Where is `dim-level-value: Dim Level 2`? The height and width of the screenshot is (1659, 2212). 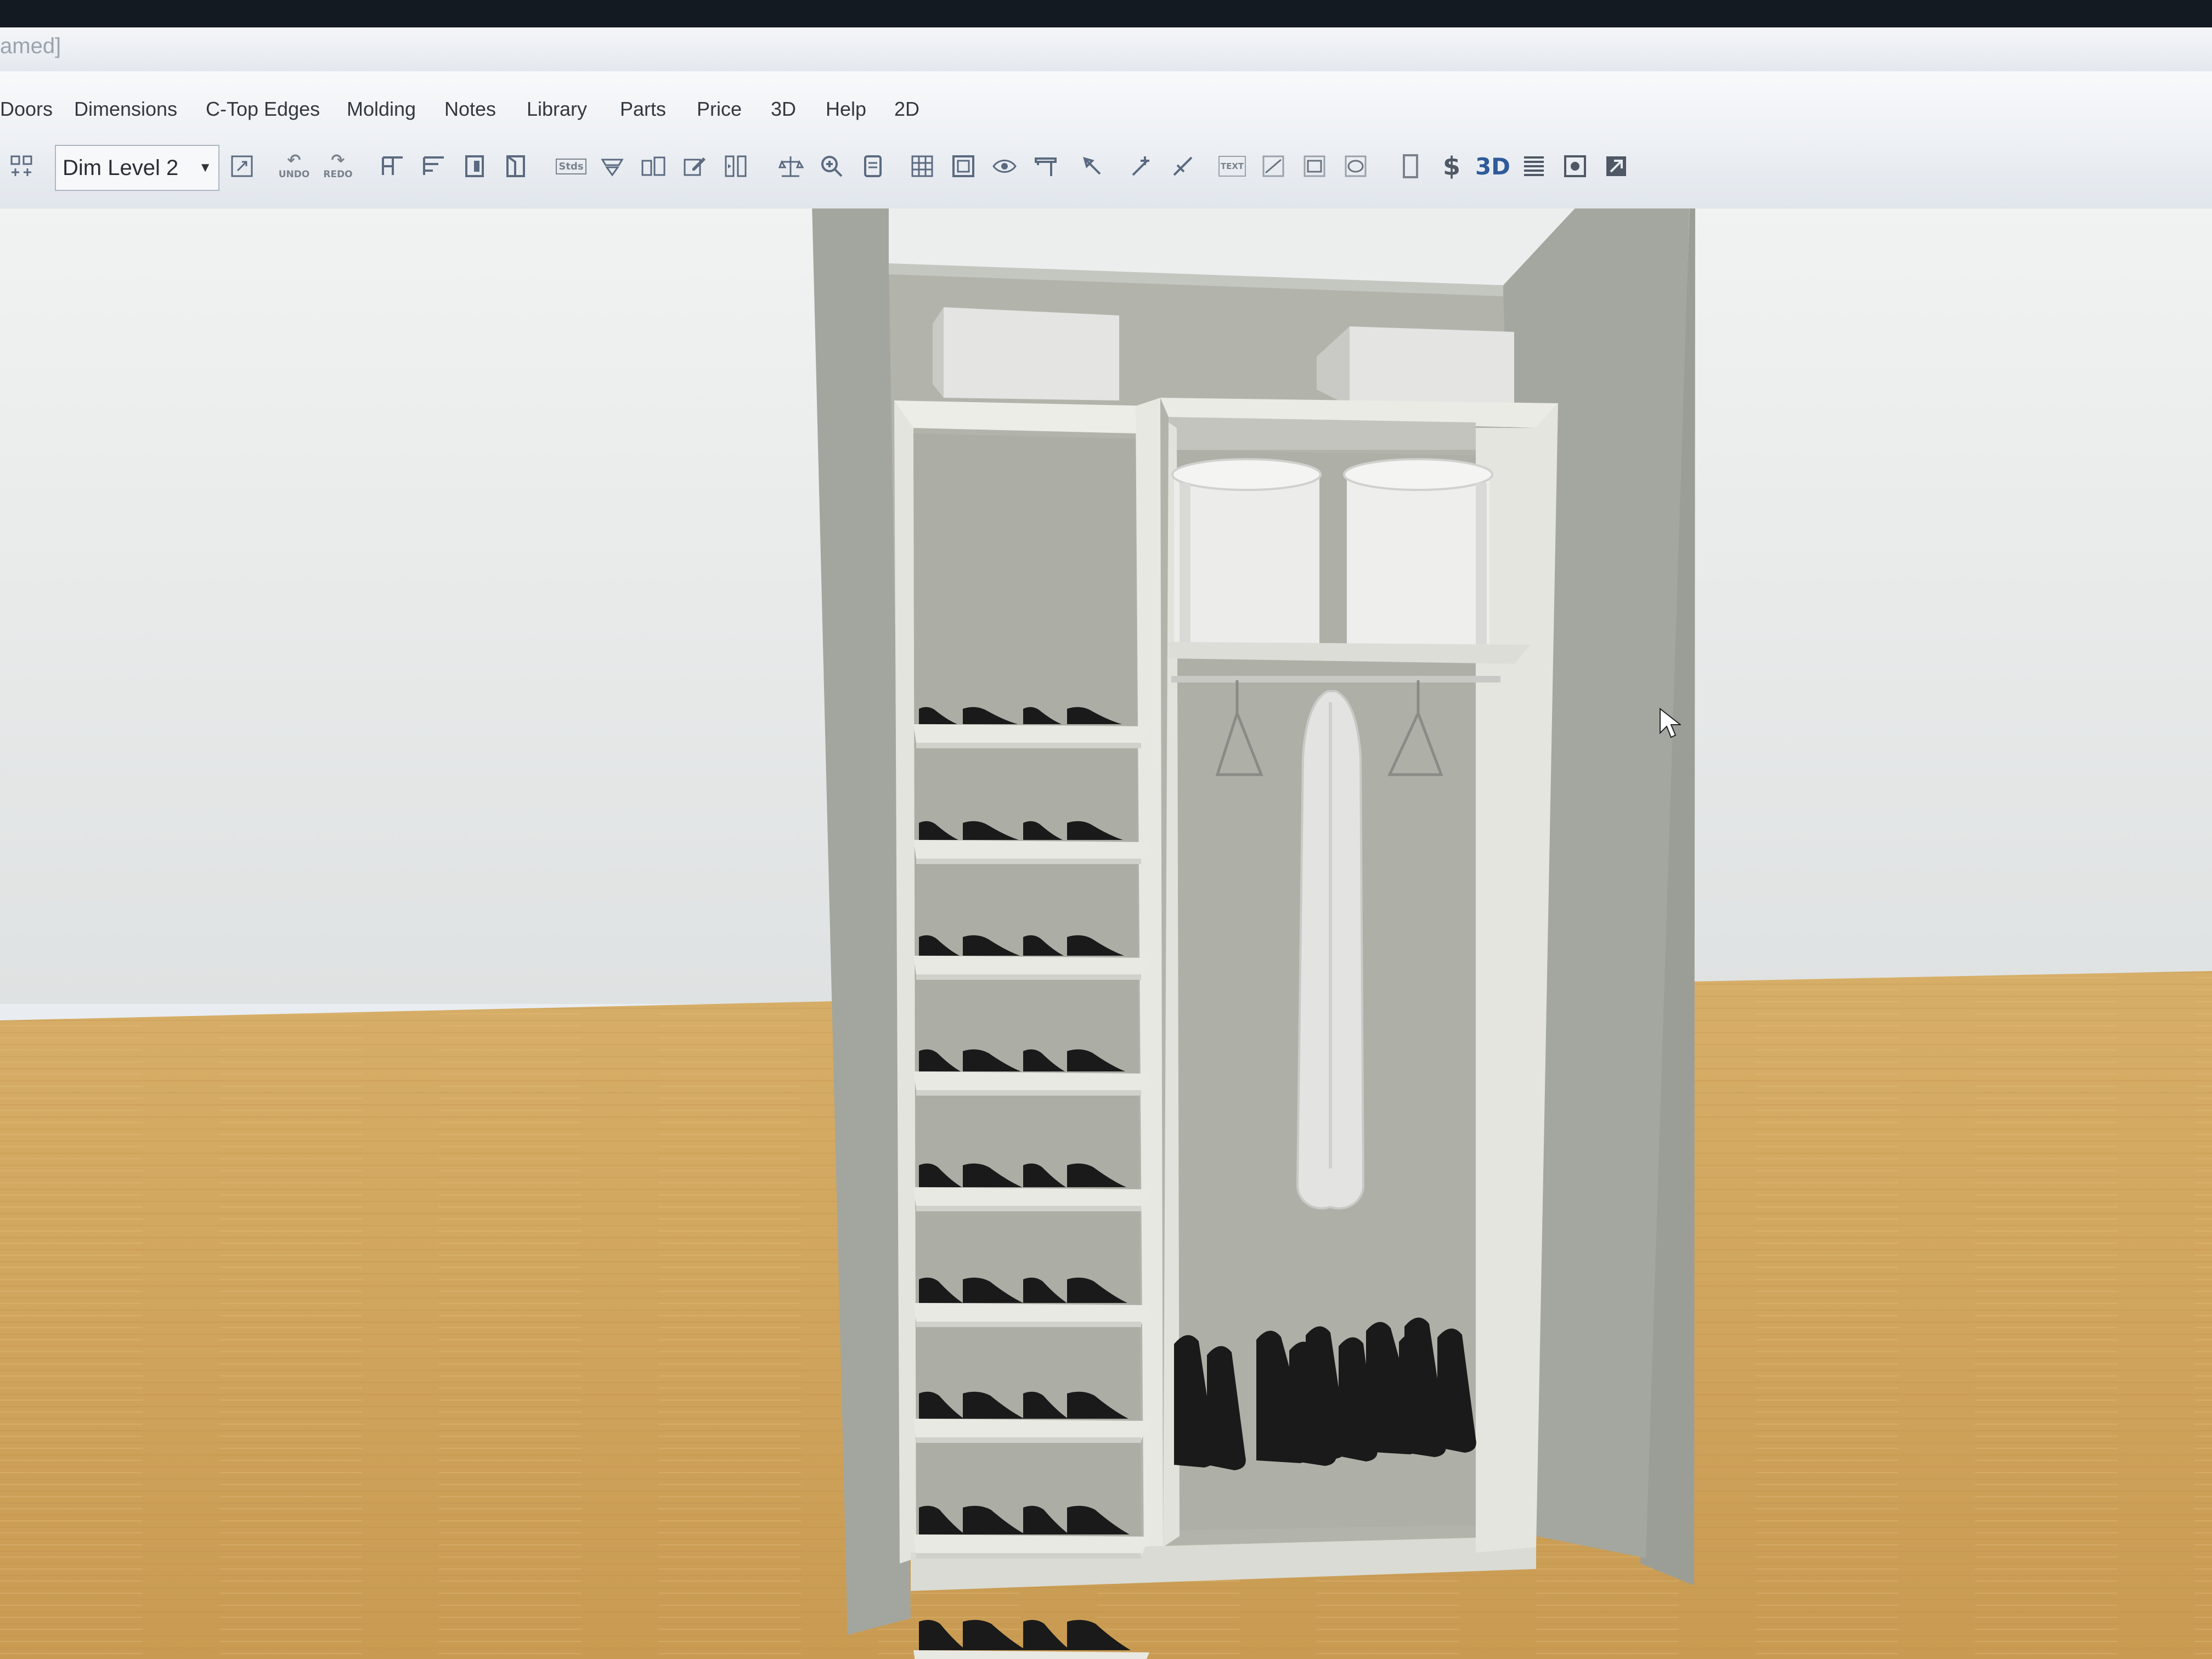 dim-level-value: Dim Level 2 is located at coordinates (121, 168).